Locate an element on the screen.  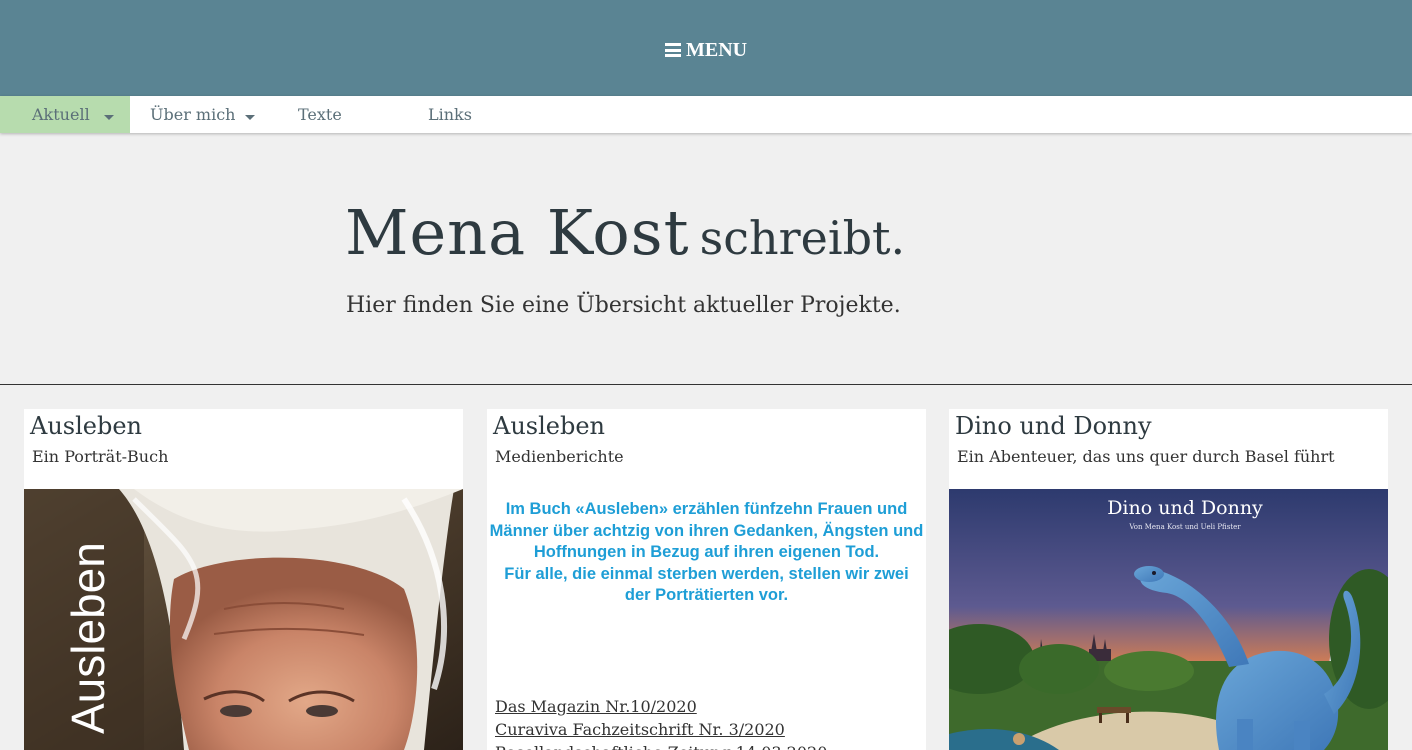
top-header: MENU is located at coordinates (706, 48).